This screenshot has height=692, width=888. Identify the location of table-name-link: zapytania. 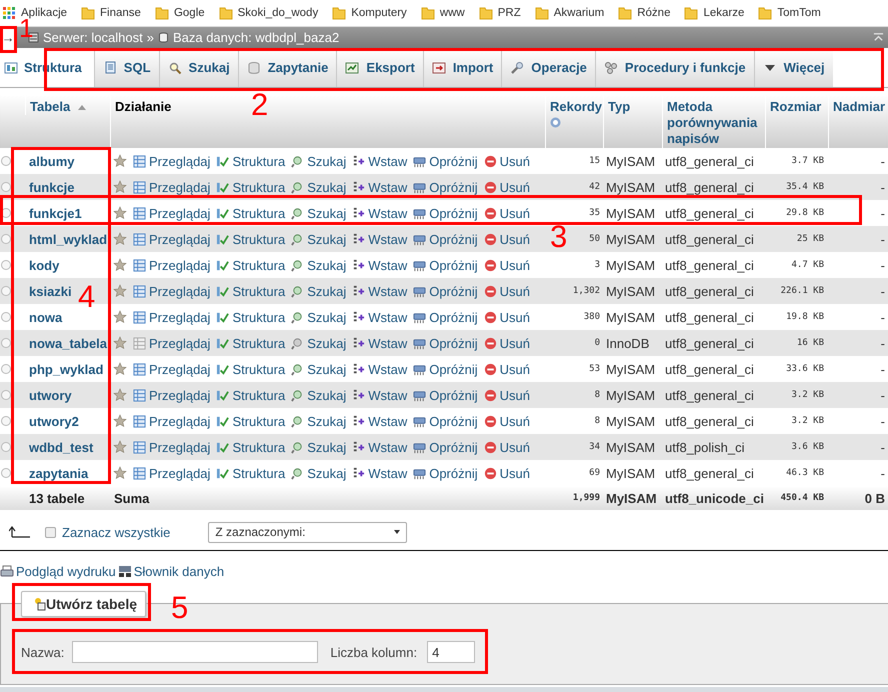
(56, 473).